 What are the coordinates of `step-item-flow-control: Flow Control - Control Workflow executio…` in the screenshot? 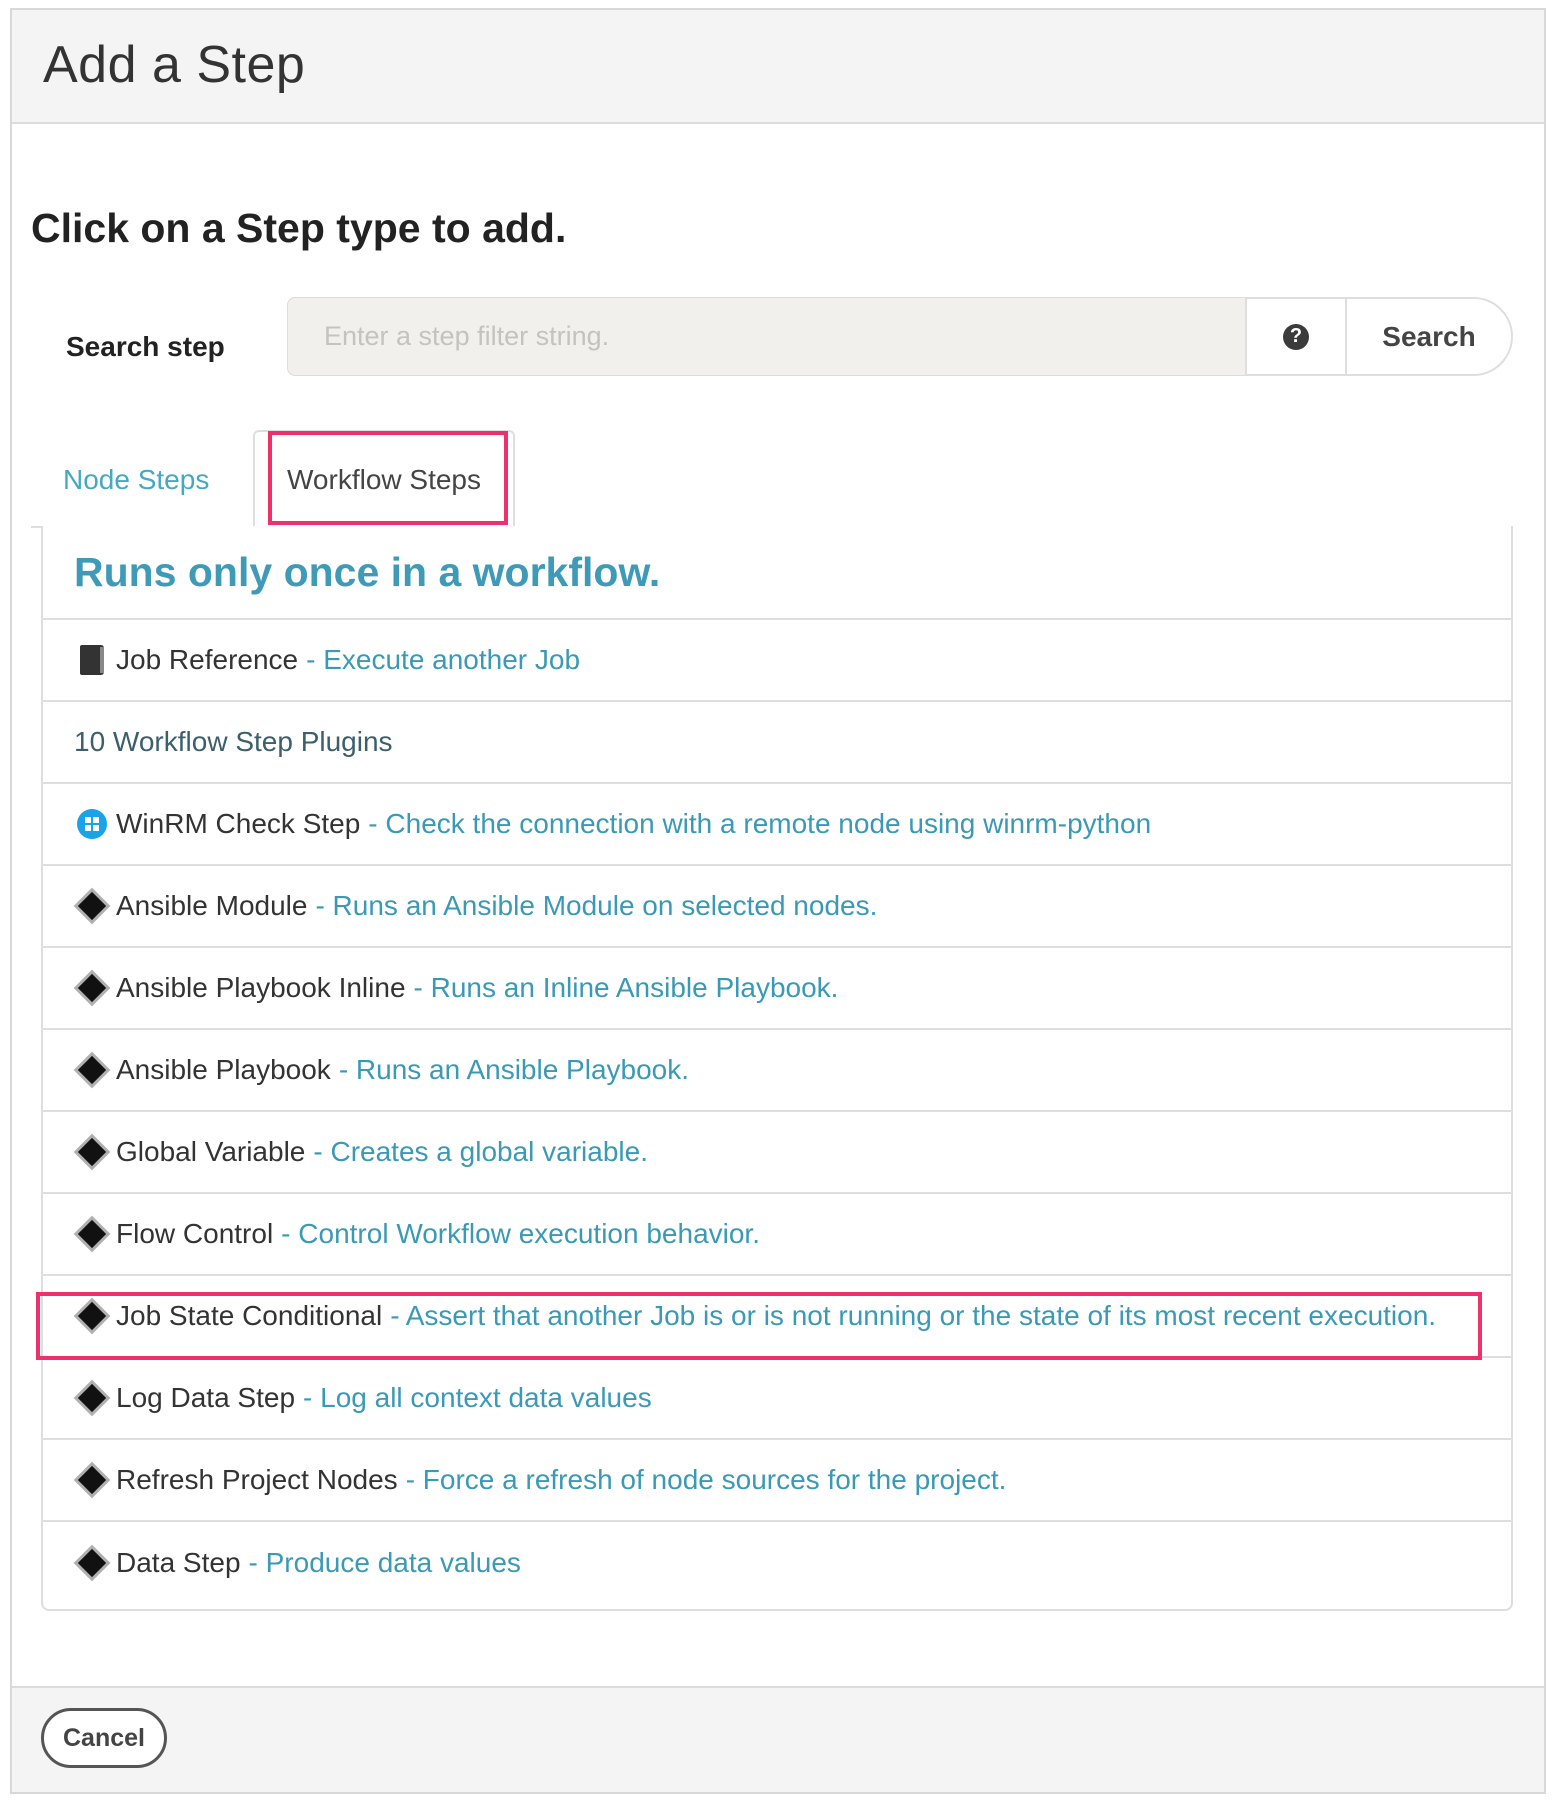 It's located at (777, 1235).